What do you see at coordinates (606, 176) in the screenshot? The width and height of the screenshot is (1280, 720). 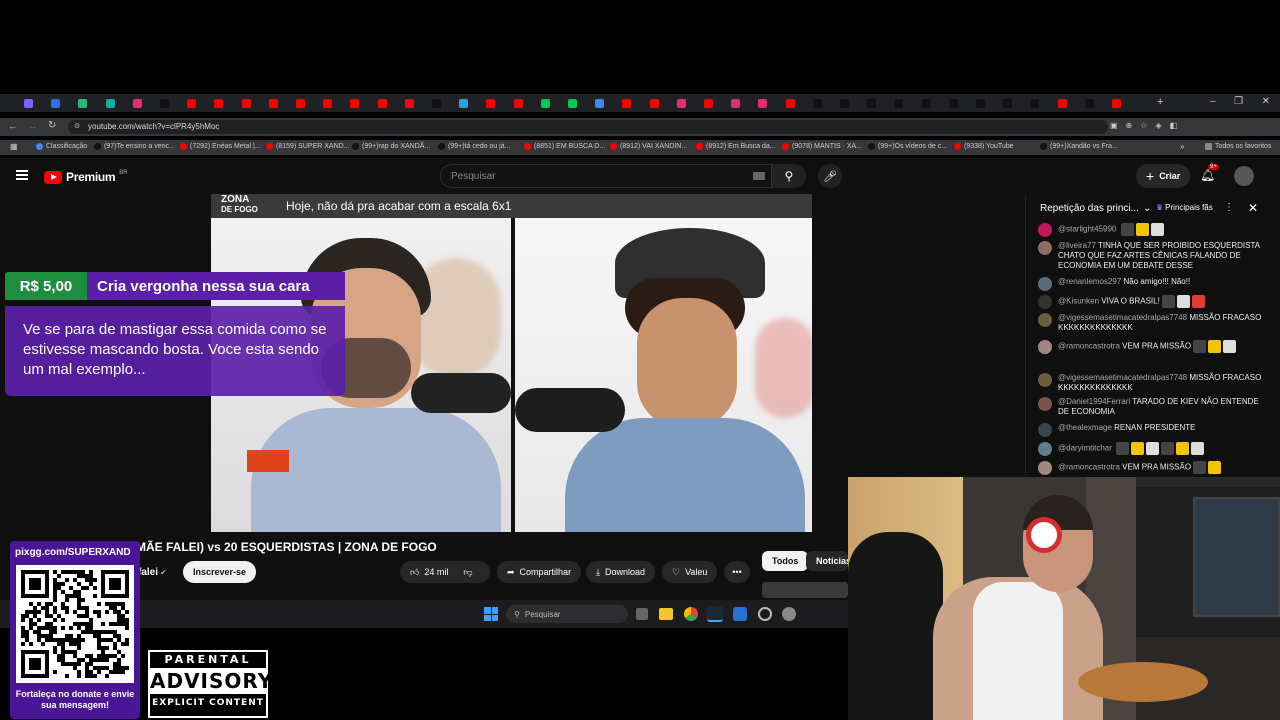 I see `search-input: Pesquisar` at bounding box center [606, 176].